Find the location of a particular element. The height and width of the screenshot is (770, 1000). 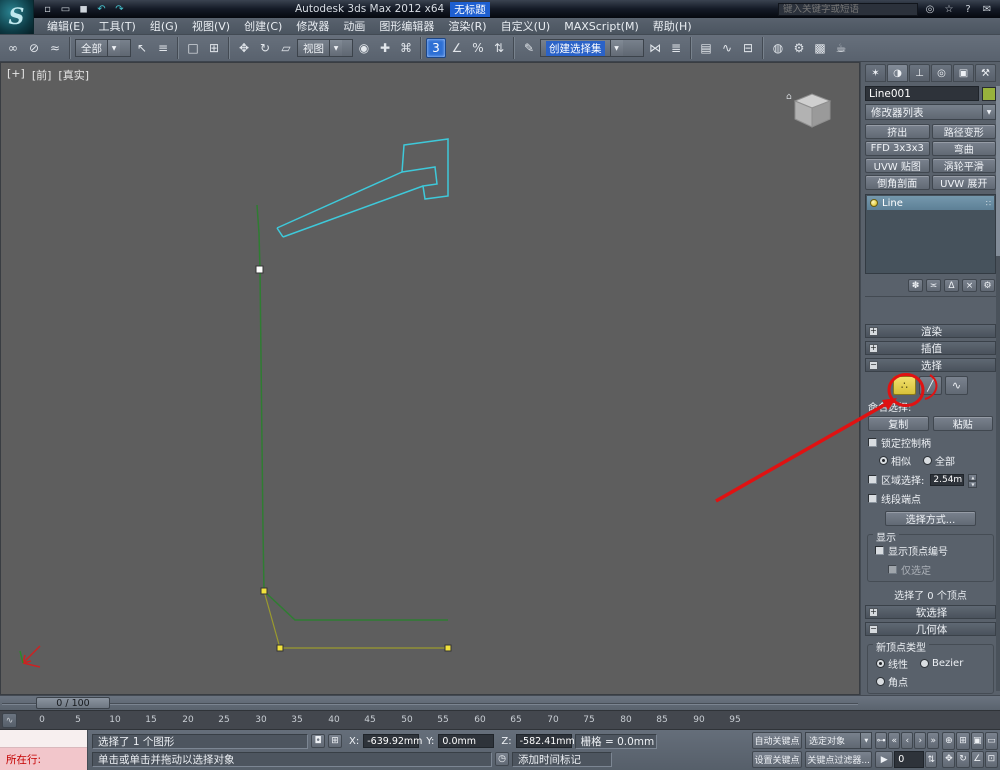

x-coordinate-field: -639.92mm is located at coordinates (392, 741).